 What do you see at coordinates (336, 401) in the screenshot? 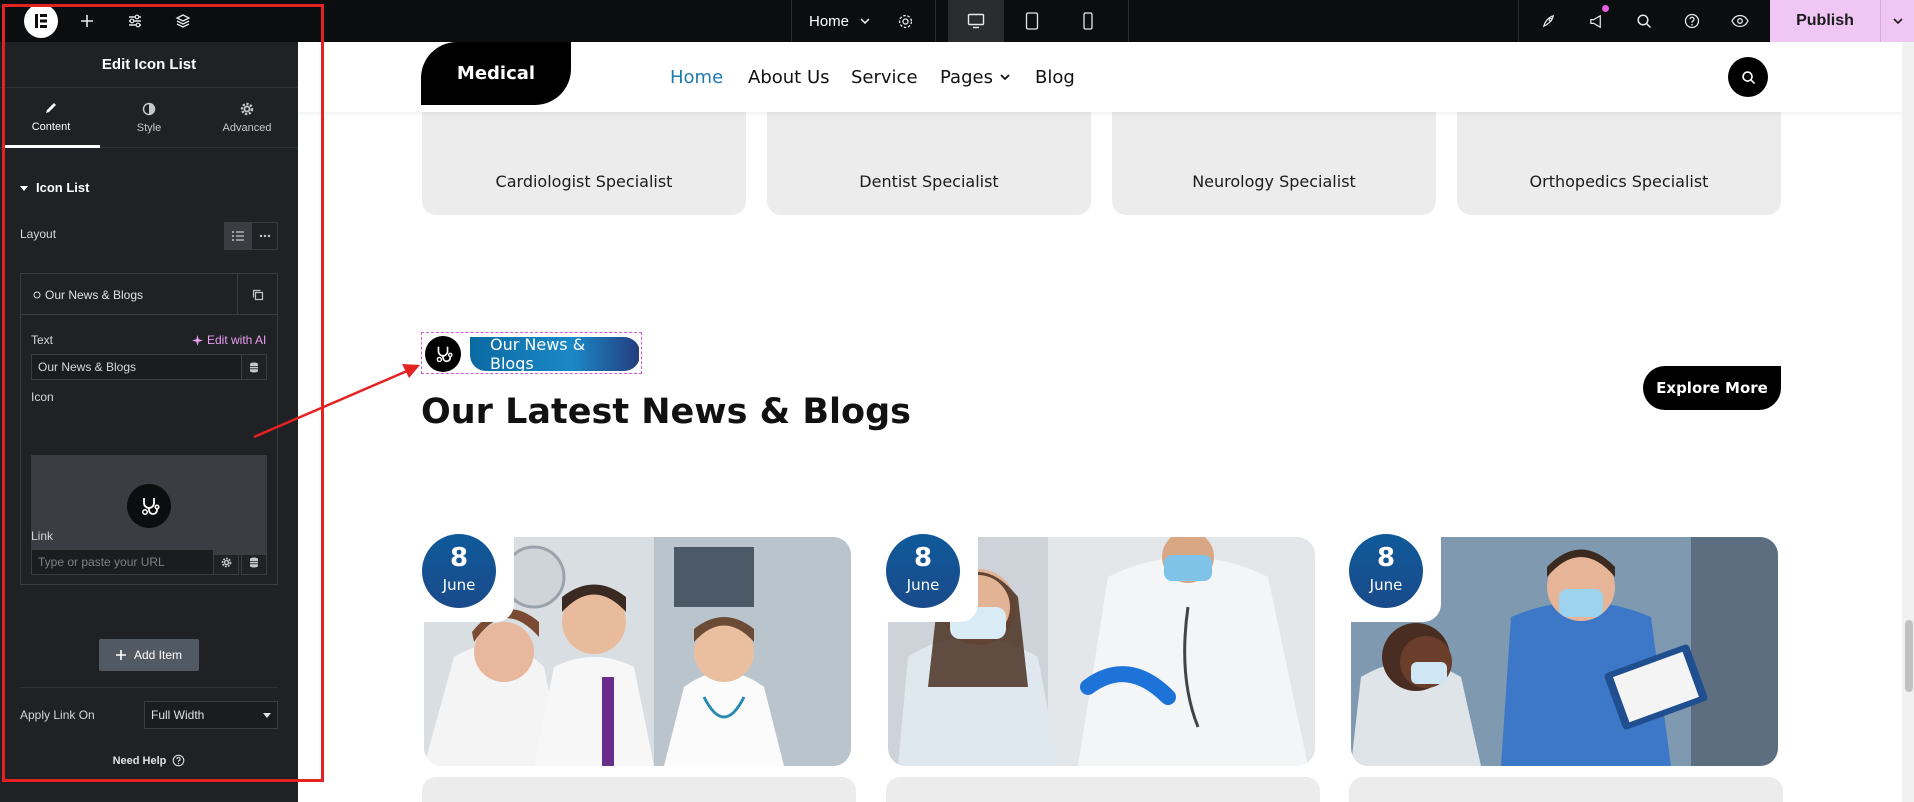
I see `annotation-arrow-icon` at bounding box center [336, 401].